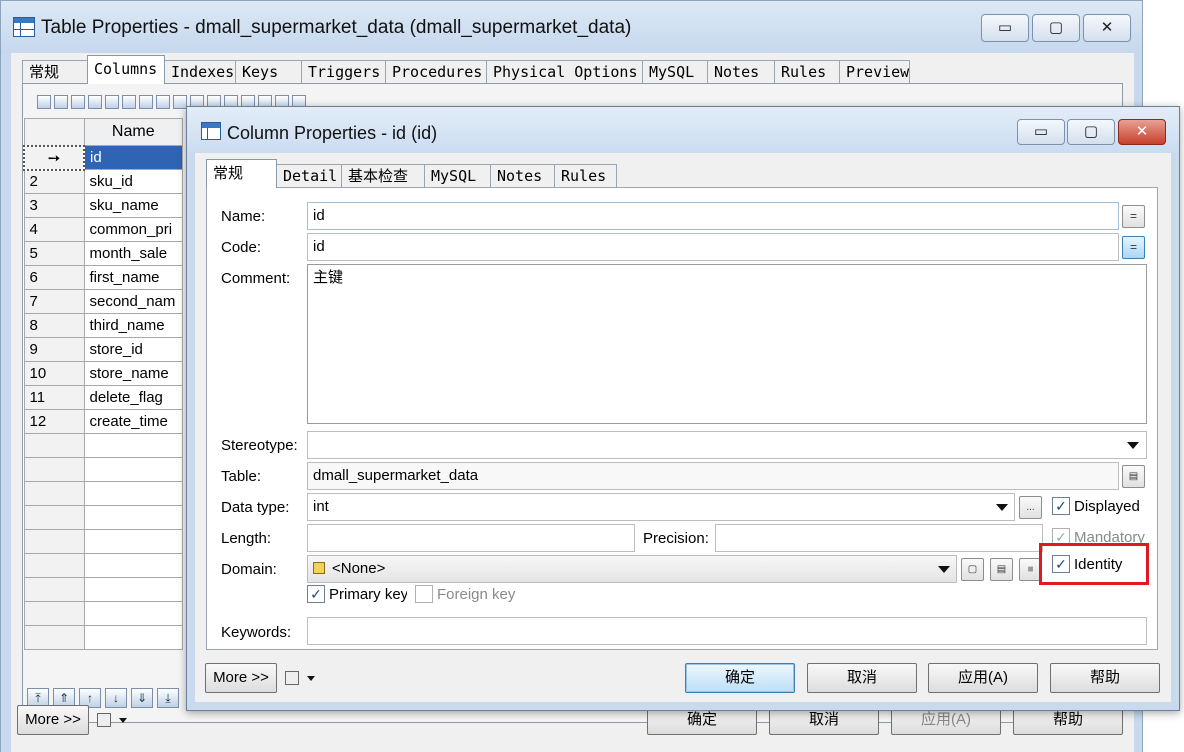 This screenshot has width=1184, height=752. Describe the element at coordinates (879, 538) in the screenshot. I see `precision-field` at that location.